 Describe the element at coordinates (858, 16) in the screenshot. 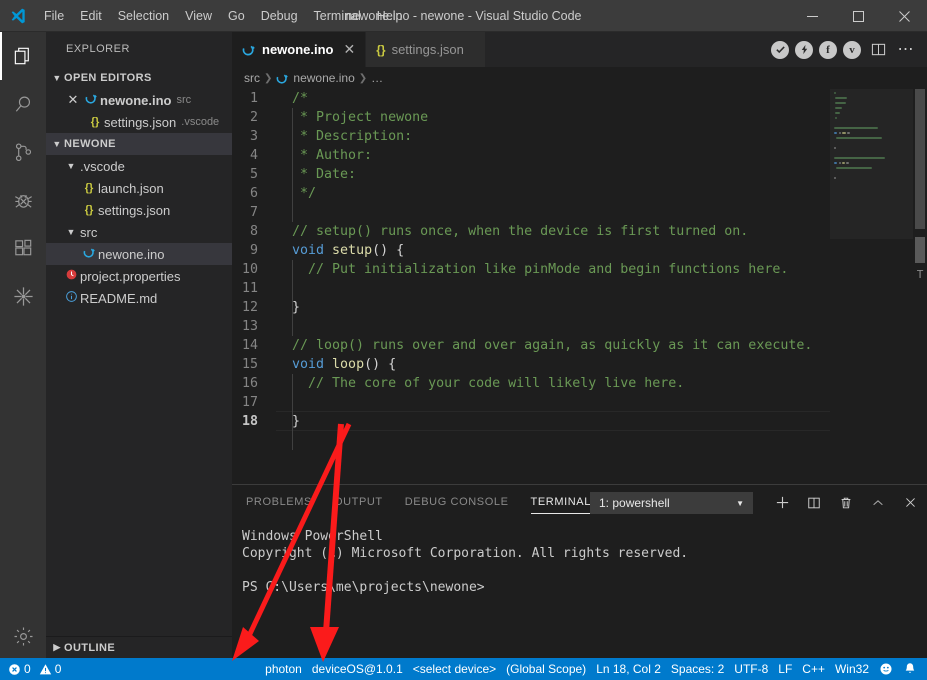

I see `maximize-icon` at that location.